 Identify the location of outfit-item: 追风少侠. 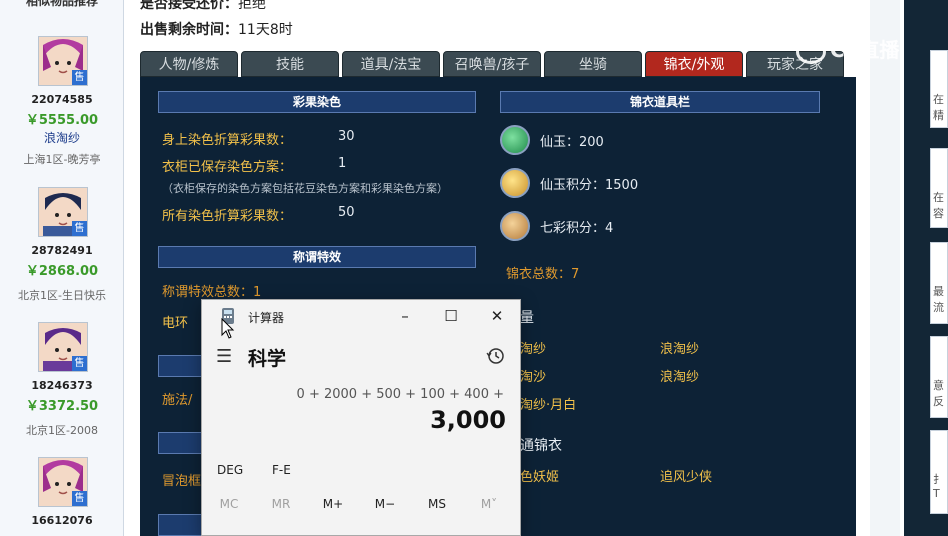
(686, 477).